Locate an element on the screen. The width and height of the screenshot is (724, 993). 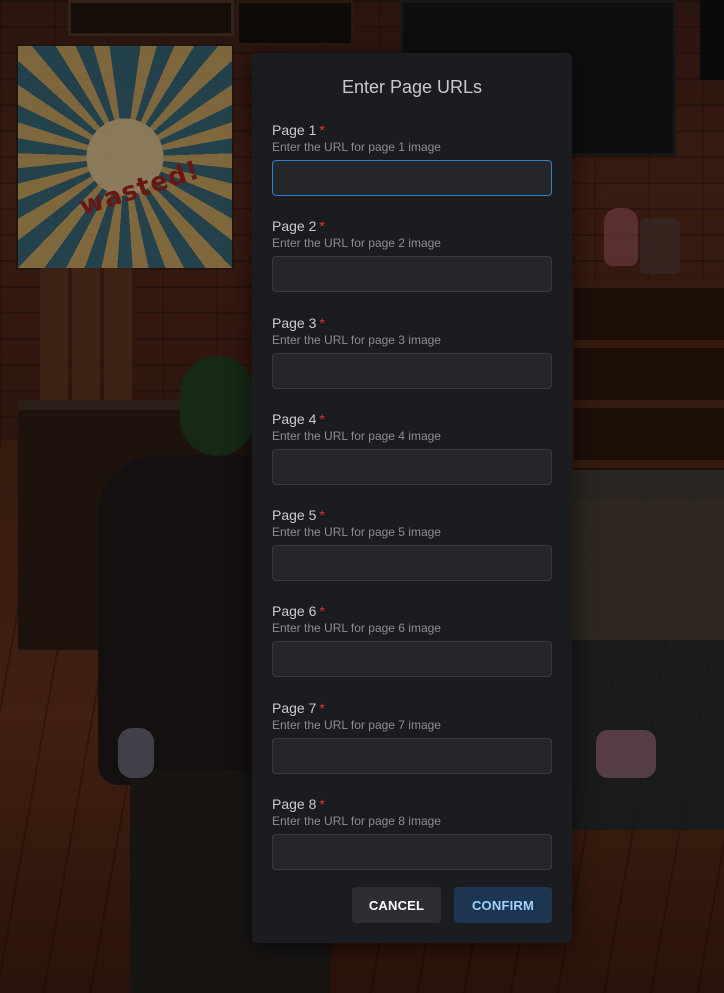
page-url-field-5: Page 5 * Enter the URL for page 5 image is located at coordinates (412, 555).